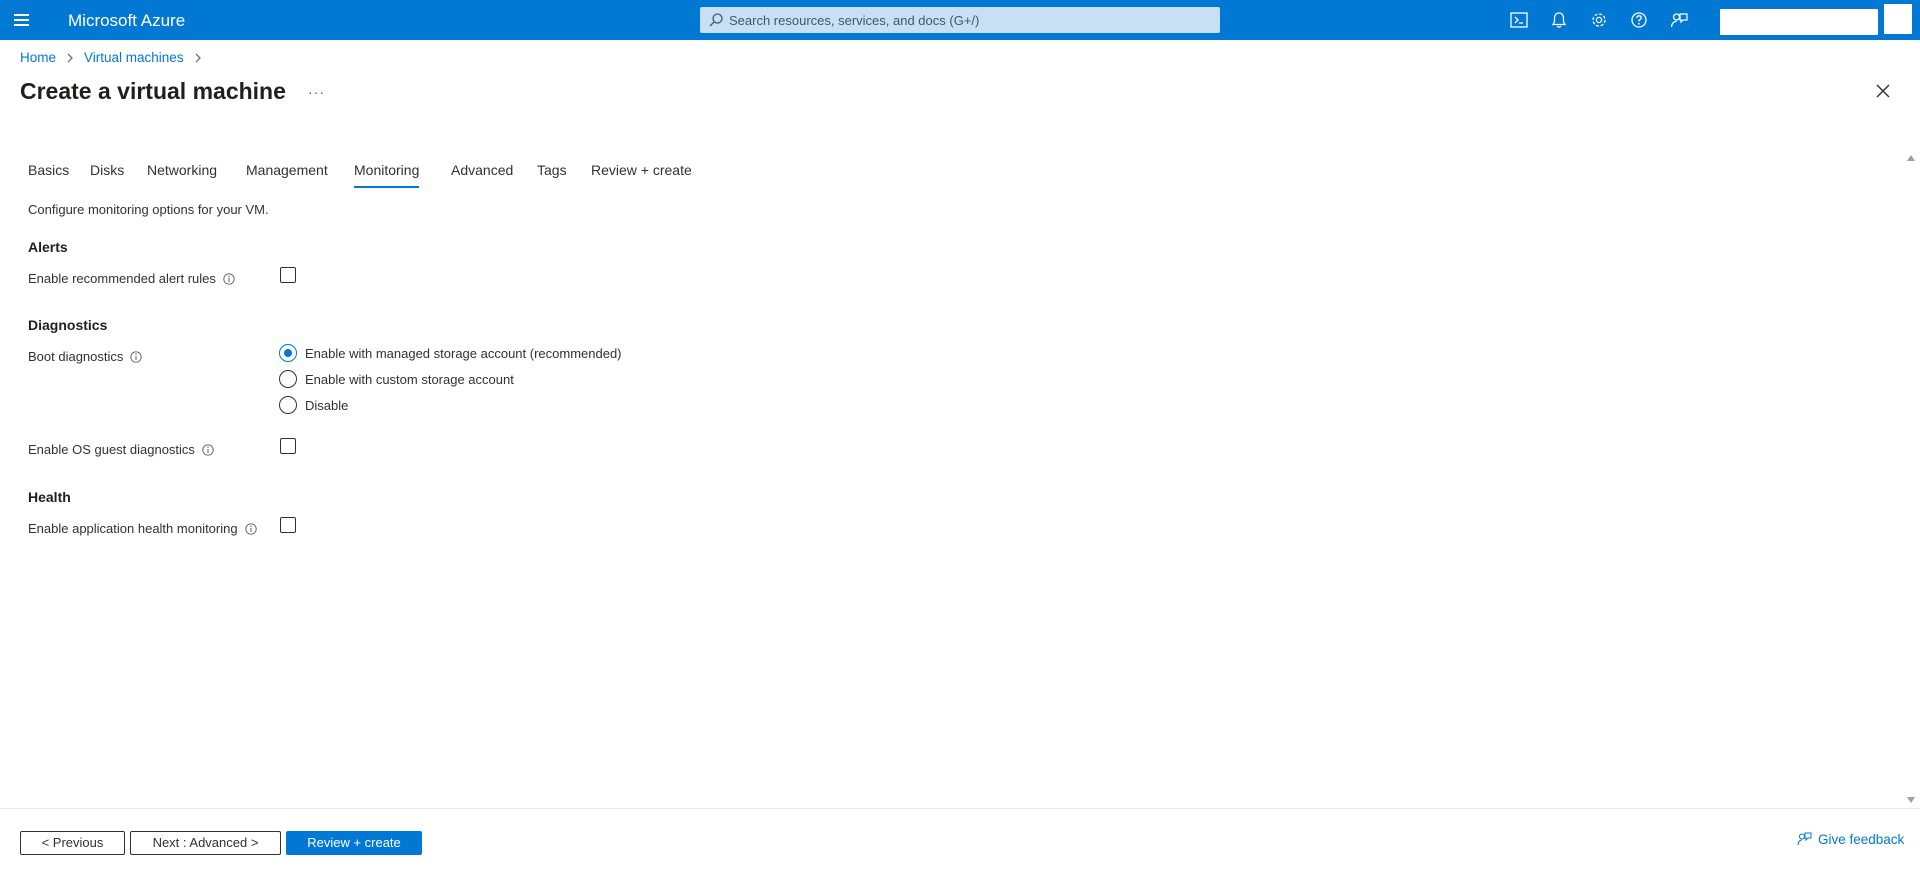 This screenshot has width=1920, height=879. I want to click on review-create-button: Review + create, so click(354, 843).